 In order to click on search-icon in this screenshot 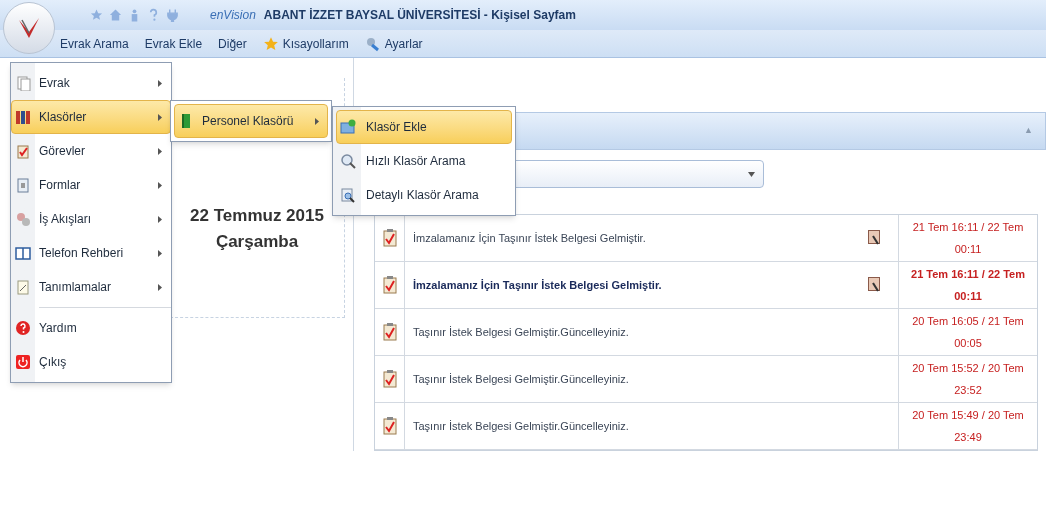, I will do `click(348, 161)`.